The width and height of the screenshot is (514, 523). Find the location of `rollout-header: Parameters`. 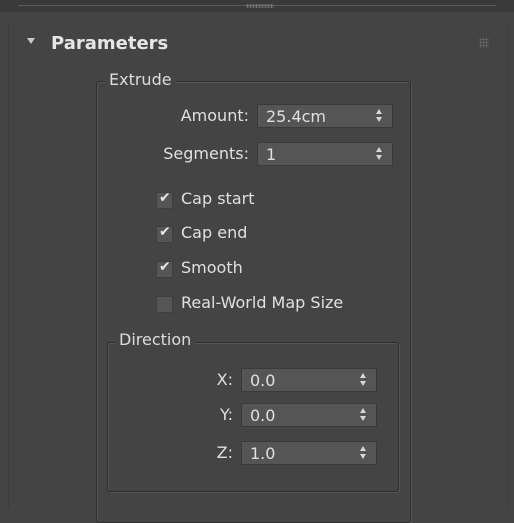

rollout-header: Parameters is located at coordinates (258, 42).